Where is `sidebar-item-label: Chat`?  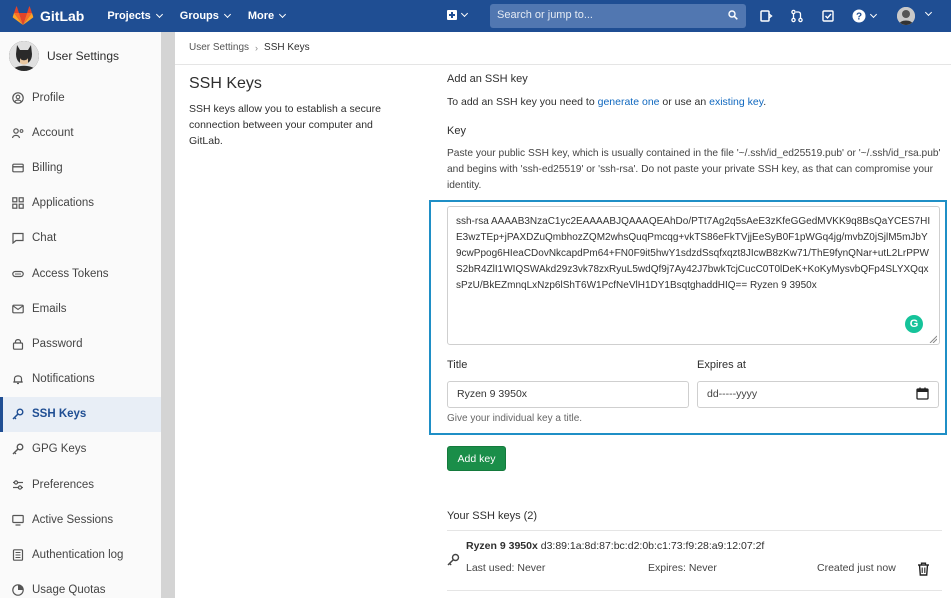
sidebar-item-label: Chat is located at coordinates (44, 238).